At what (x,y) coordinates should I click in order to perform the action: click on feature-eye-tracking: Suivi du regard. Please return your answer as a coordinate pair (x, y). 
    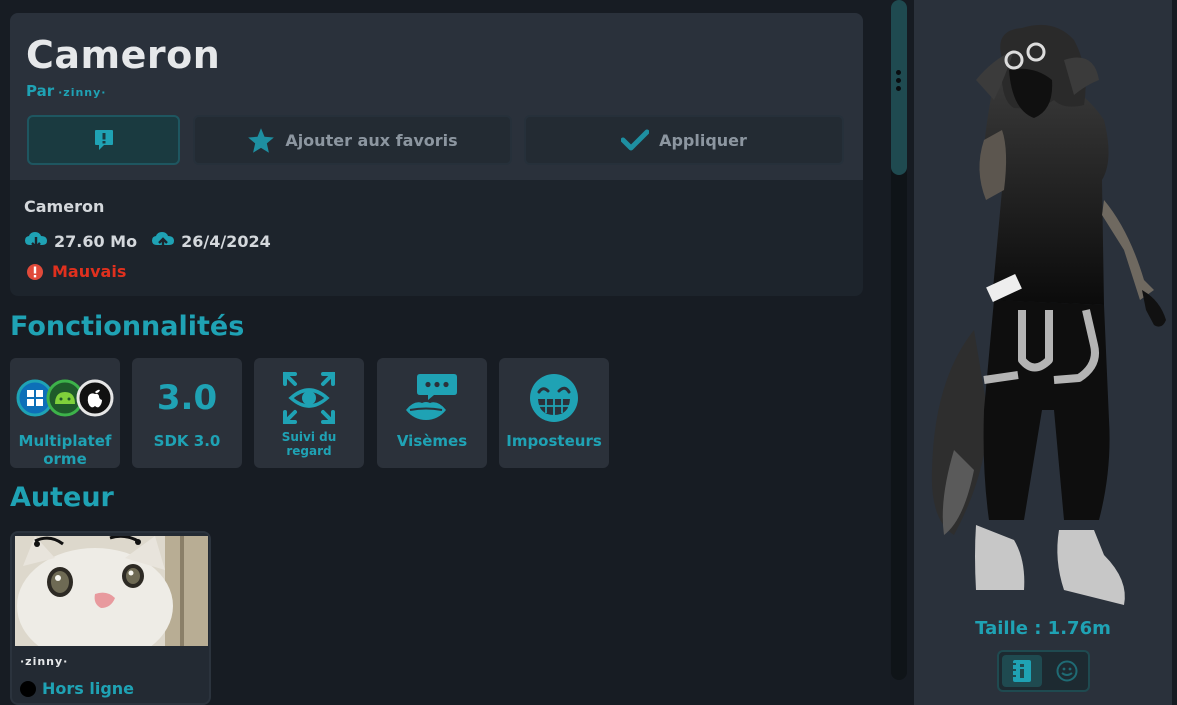
    Looking at the image, I should click on (309, 413).